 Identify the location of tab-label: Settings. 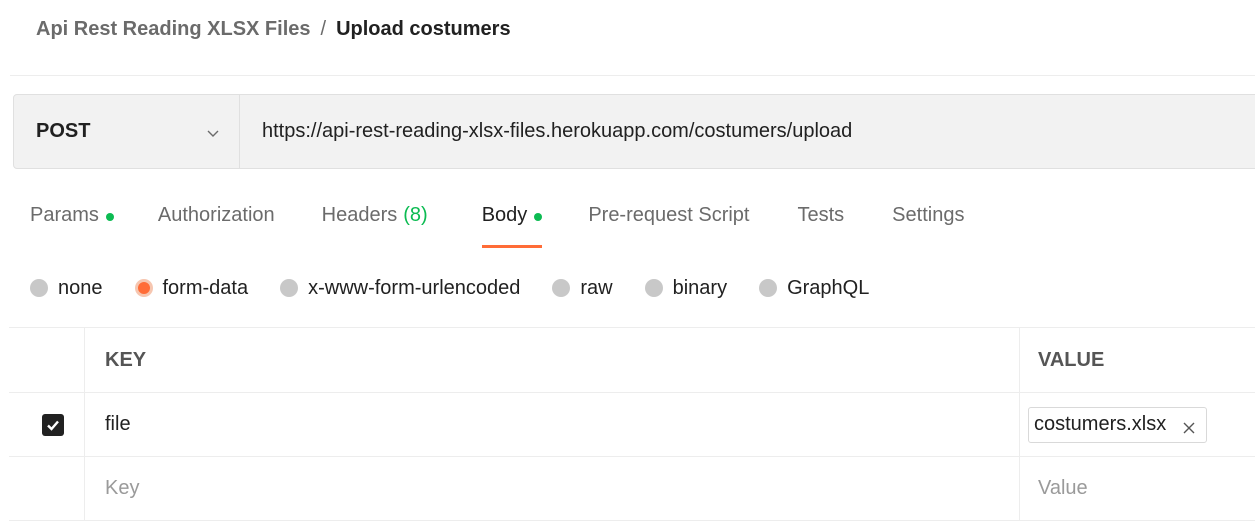
(928, 215).